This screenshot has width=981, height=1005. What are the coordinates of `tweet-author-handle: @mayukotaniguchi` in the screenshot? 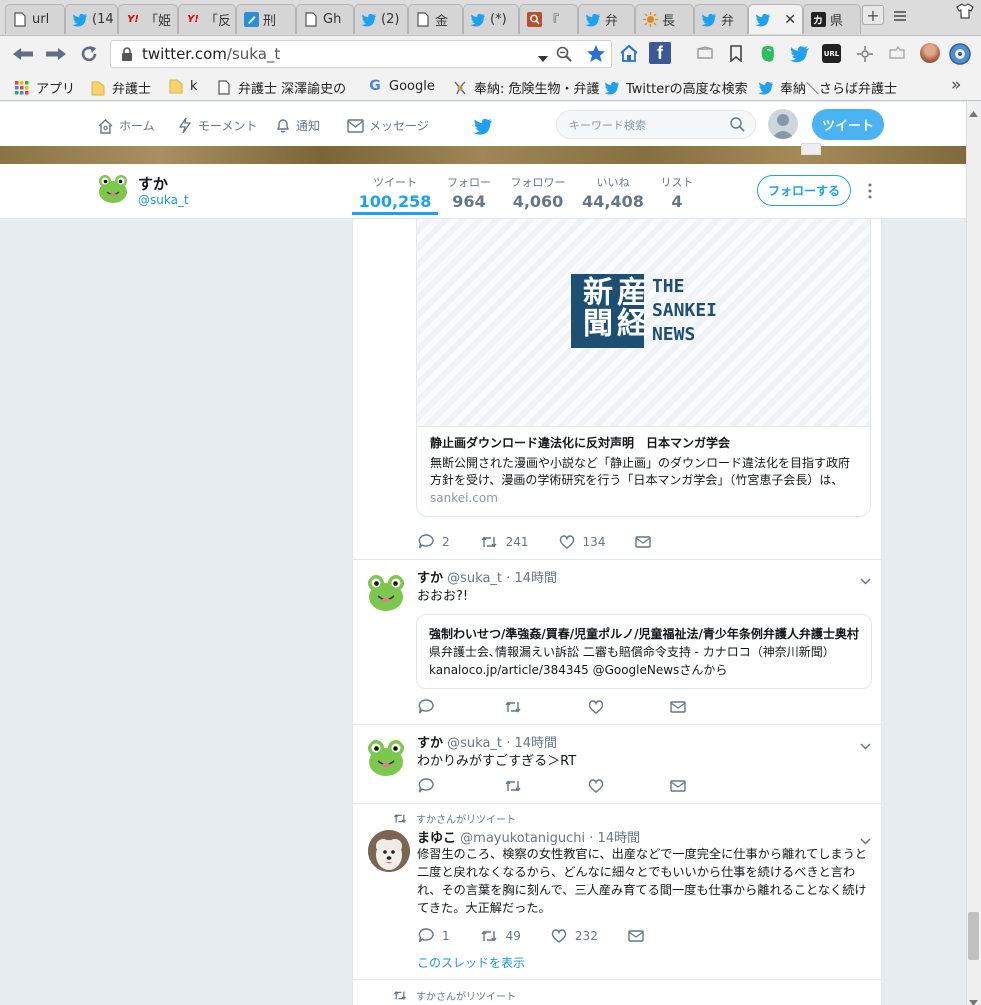 It's located at (522, 838).